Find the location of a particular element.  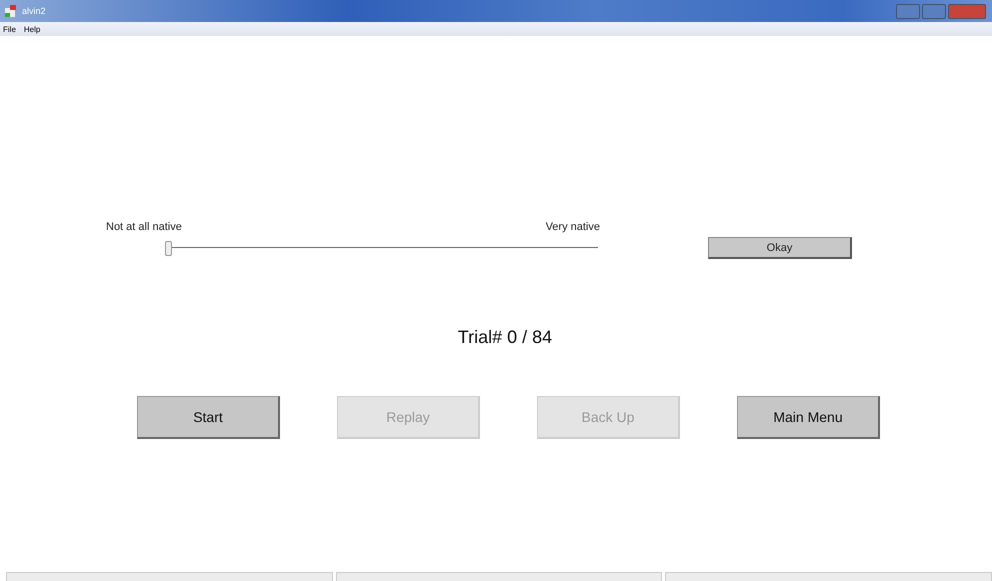

trial-counter: Trial# 0 / 84 is located at coordinates (505, 337).